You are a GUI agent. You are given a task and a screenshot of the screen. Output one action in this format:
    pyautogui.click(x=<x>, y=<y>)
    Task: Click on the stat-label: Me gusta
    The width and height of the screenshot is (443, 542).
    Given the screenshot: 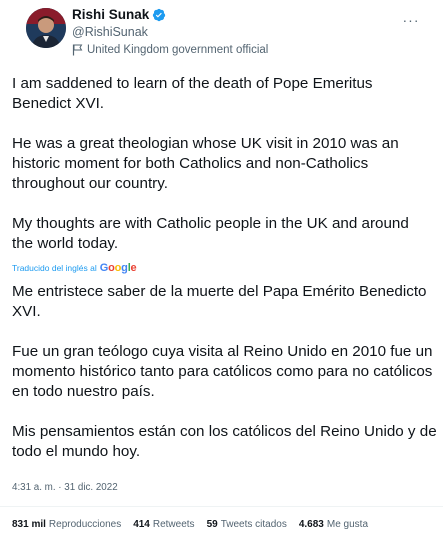 What is the action you would take?
    pyautogui.click(x=347, y=524)
    